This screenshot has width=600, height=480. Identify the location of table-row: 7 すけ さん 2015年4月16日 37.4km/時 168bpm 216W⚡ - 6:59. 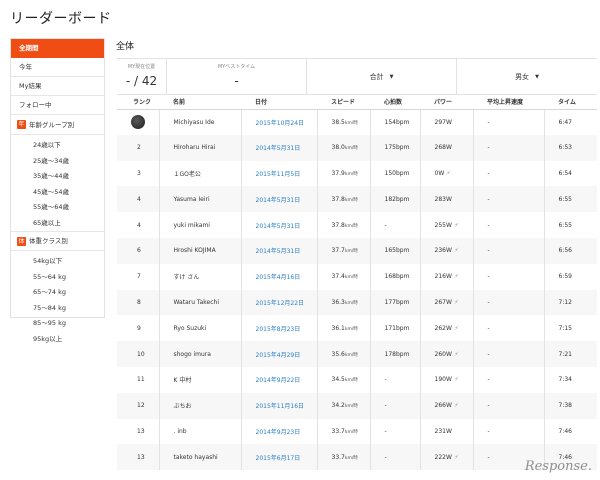
(357, 276).